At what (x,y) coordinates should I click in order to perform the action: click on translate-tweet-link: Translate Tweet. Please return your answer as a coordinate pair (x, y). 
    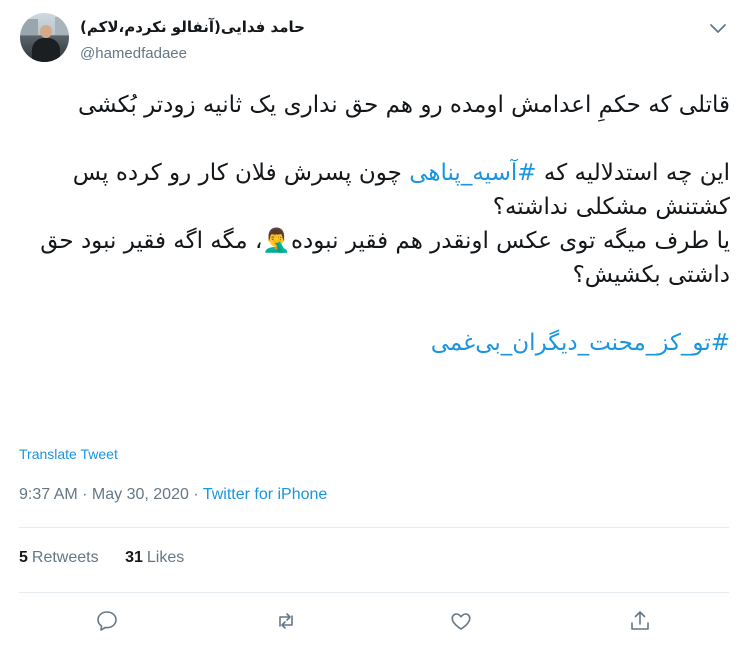
    Looking at the image, I should click on (68, 454).